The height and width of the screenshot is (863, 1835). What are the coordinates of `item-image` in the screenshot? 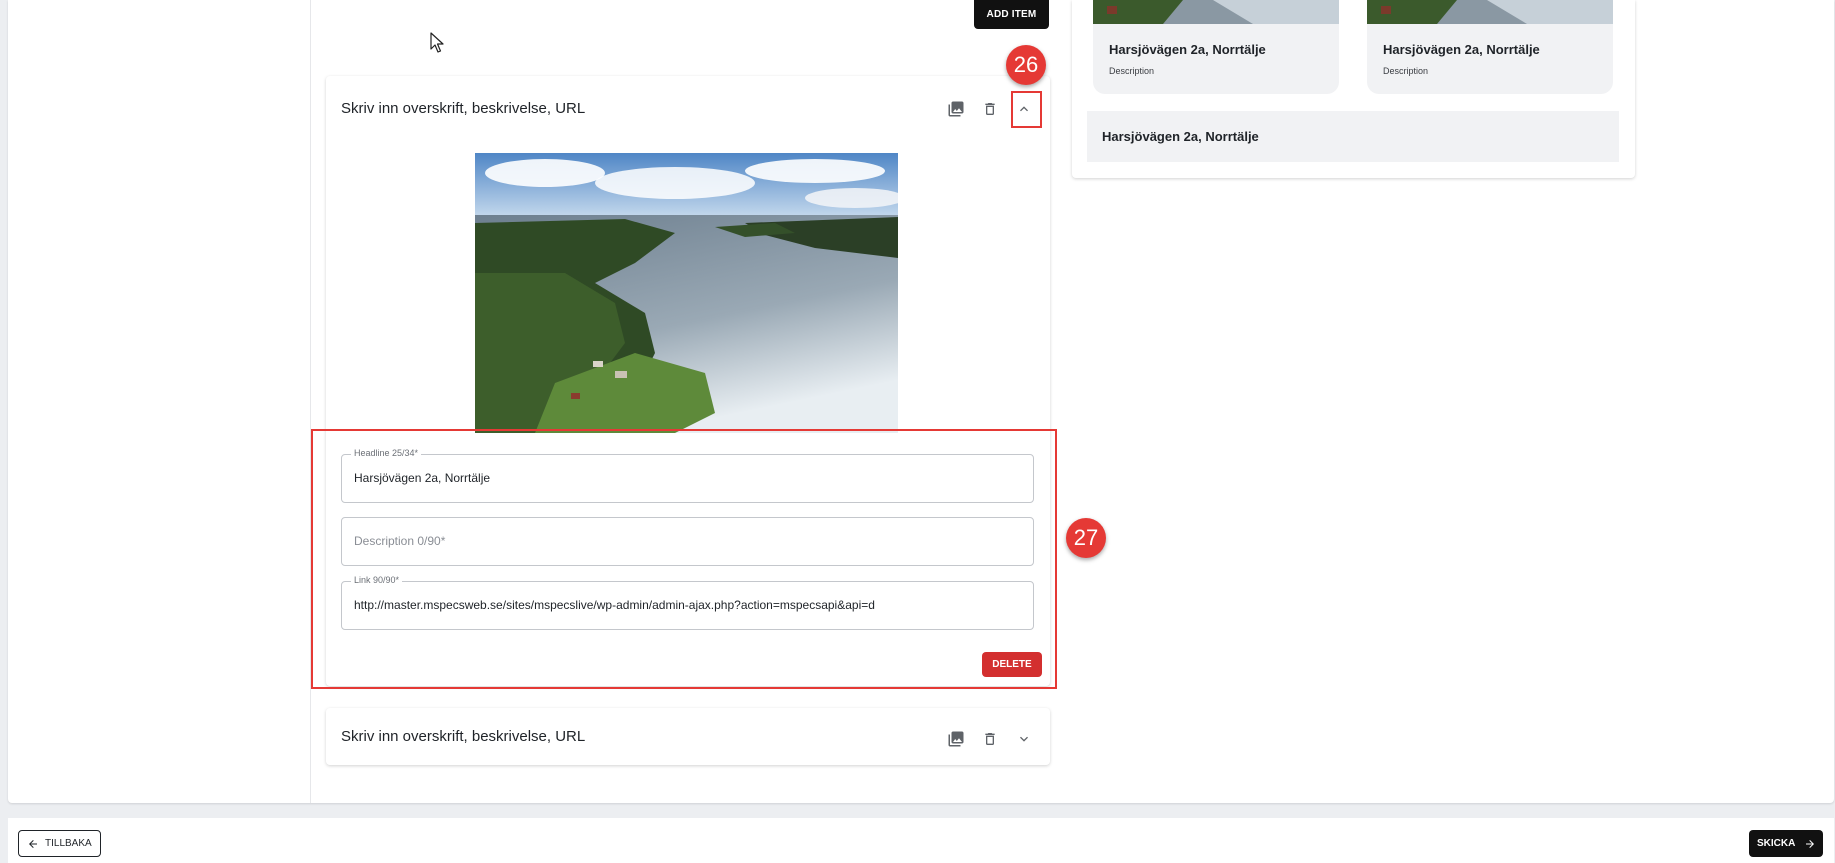 It's located at (686, 293).